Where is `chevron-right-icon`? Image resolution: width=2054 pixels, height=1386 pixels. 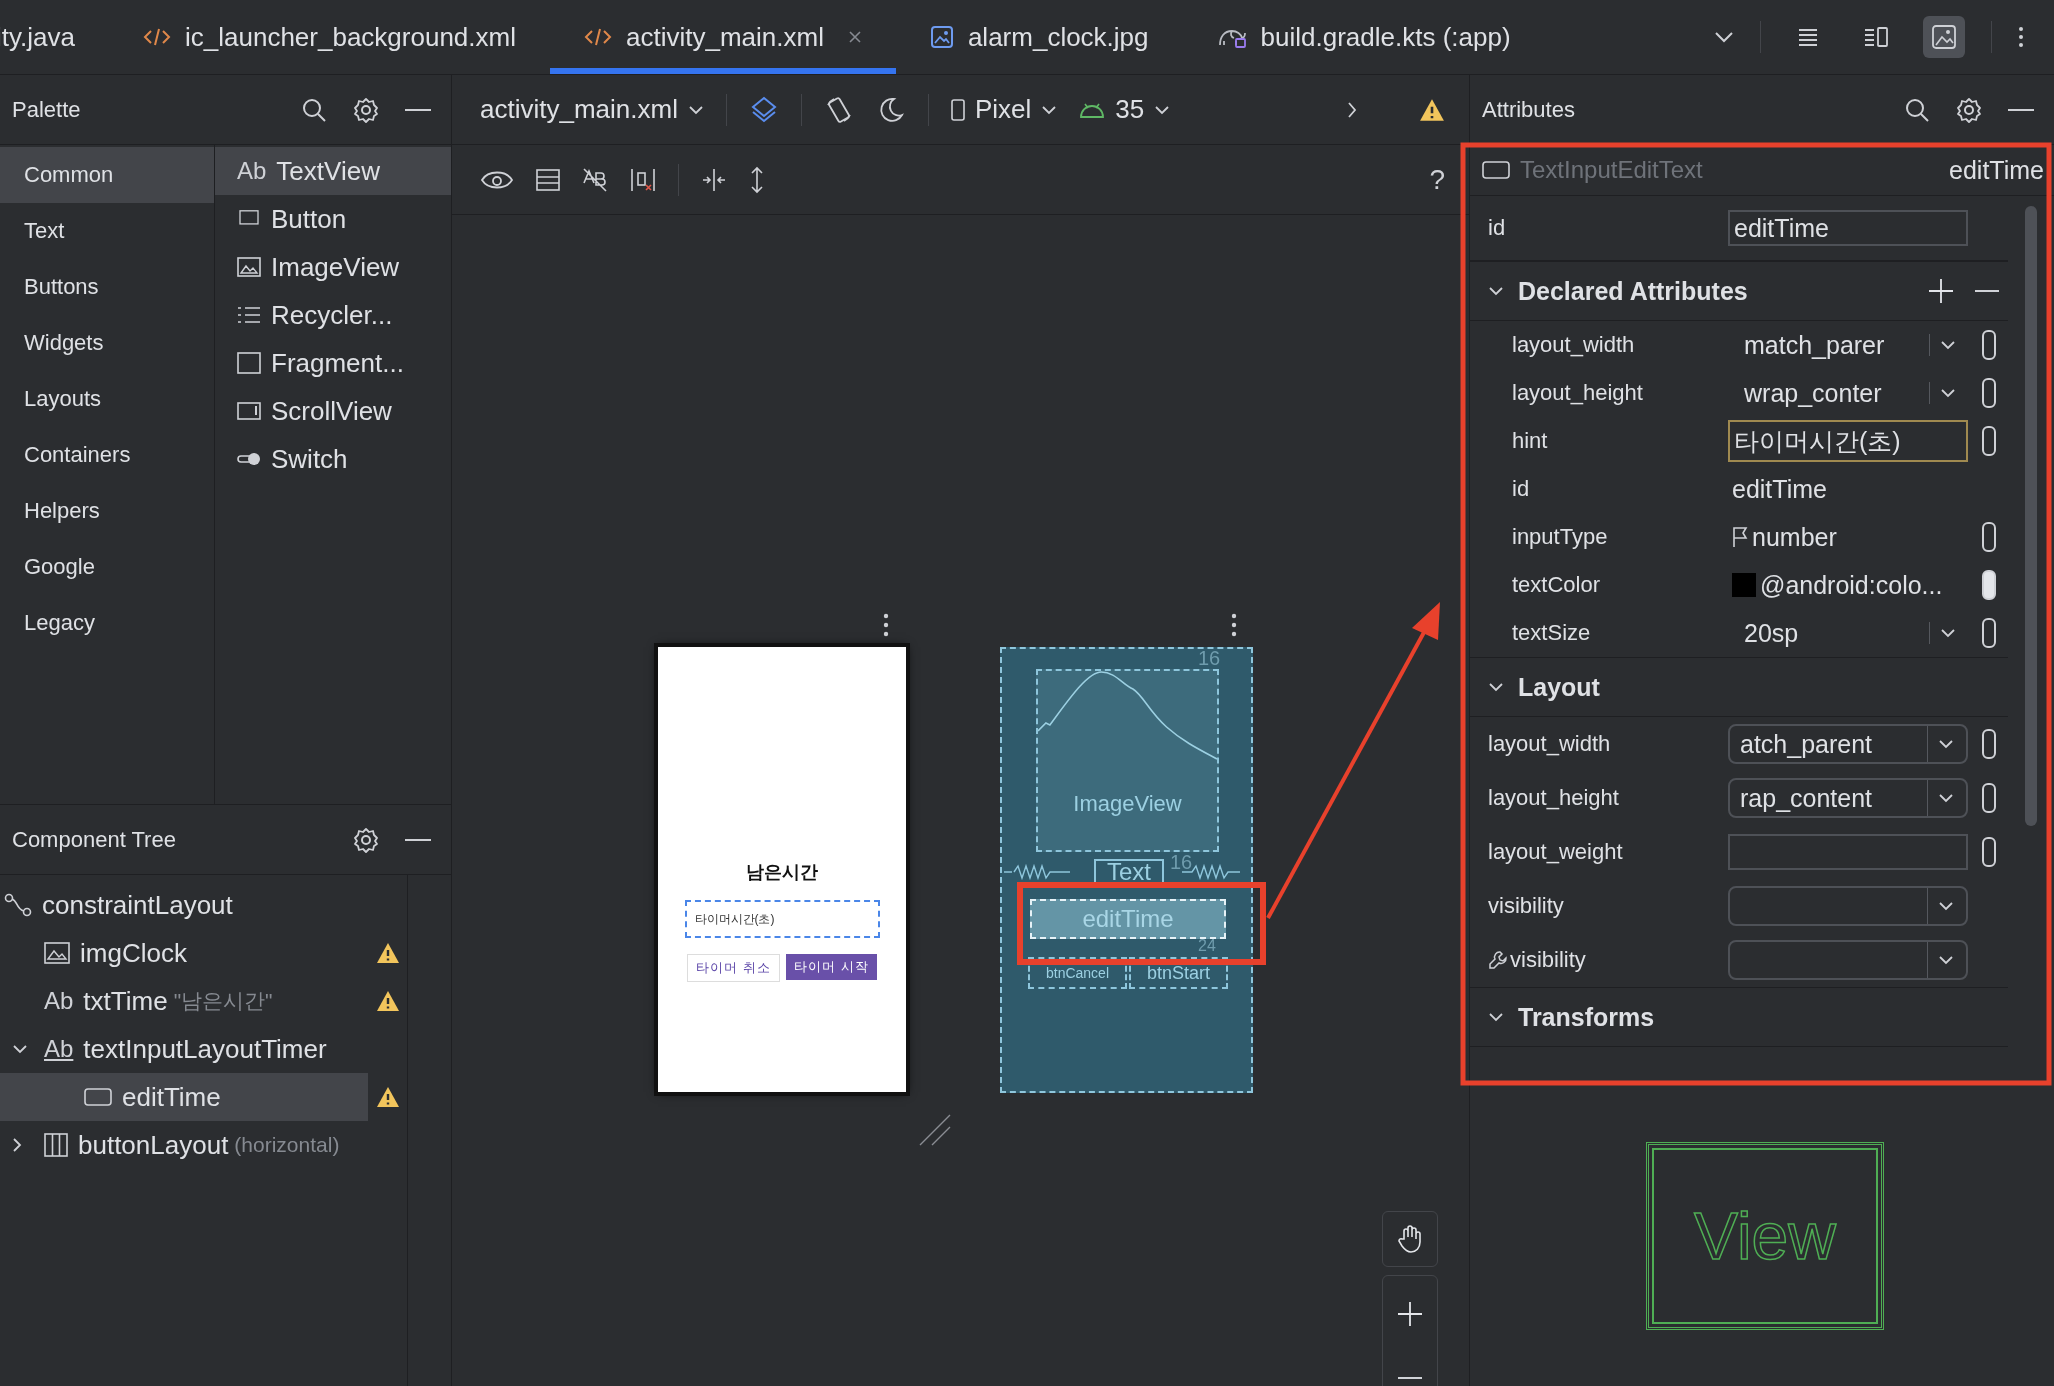
chevron-right-icon is located at coordinates (1352, 109).